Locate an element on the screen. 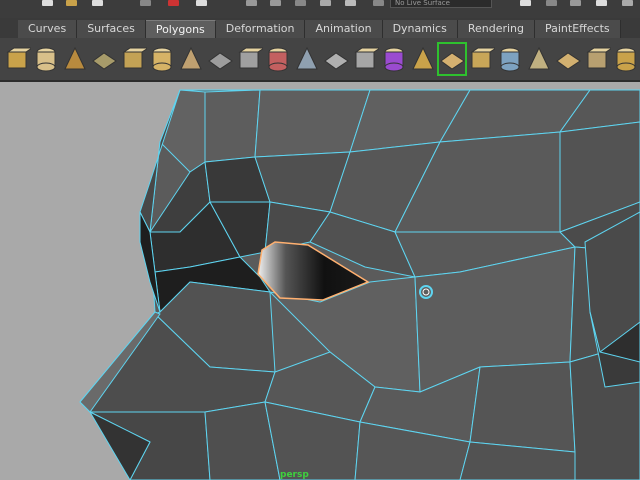 Image resolution: width=640 pixels, height=480 pixels. polygons-shelf is located at coordinates (320, 60).